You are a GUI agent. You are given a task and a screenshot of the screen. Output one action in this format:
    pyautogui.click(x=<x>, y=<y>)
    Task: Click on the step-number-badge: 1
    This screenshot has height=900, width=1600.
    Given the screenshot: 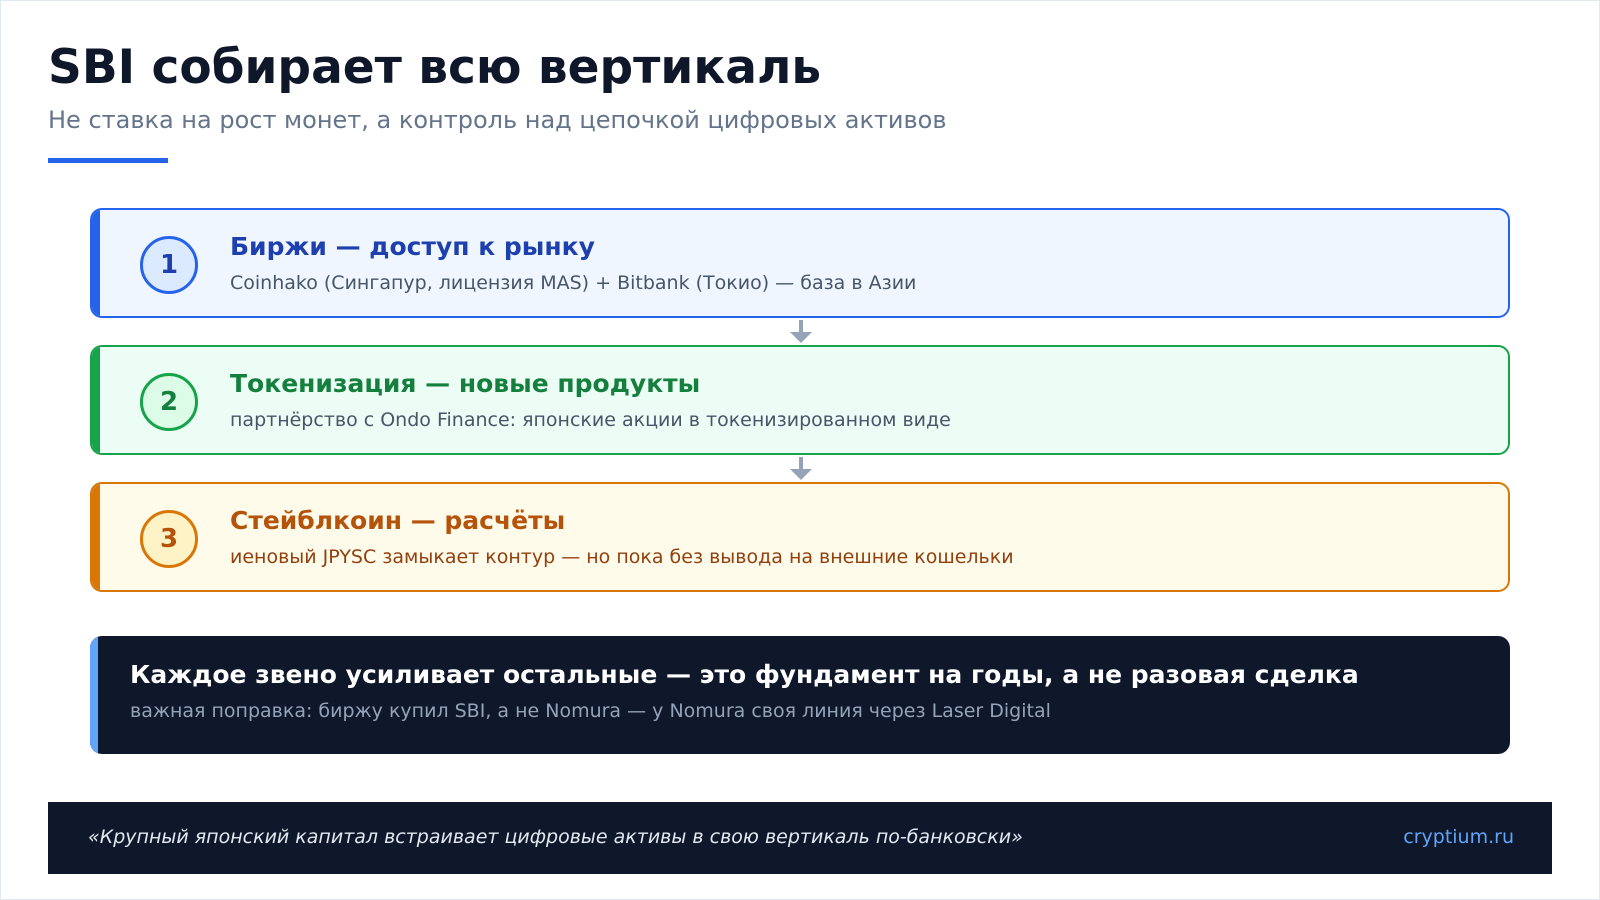 What is the action you would take?
    pyautogui.click(x=169, y=265)
    